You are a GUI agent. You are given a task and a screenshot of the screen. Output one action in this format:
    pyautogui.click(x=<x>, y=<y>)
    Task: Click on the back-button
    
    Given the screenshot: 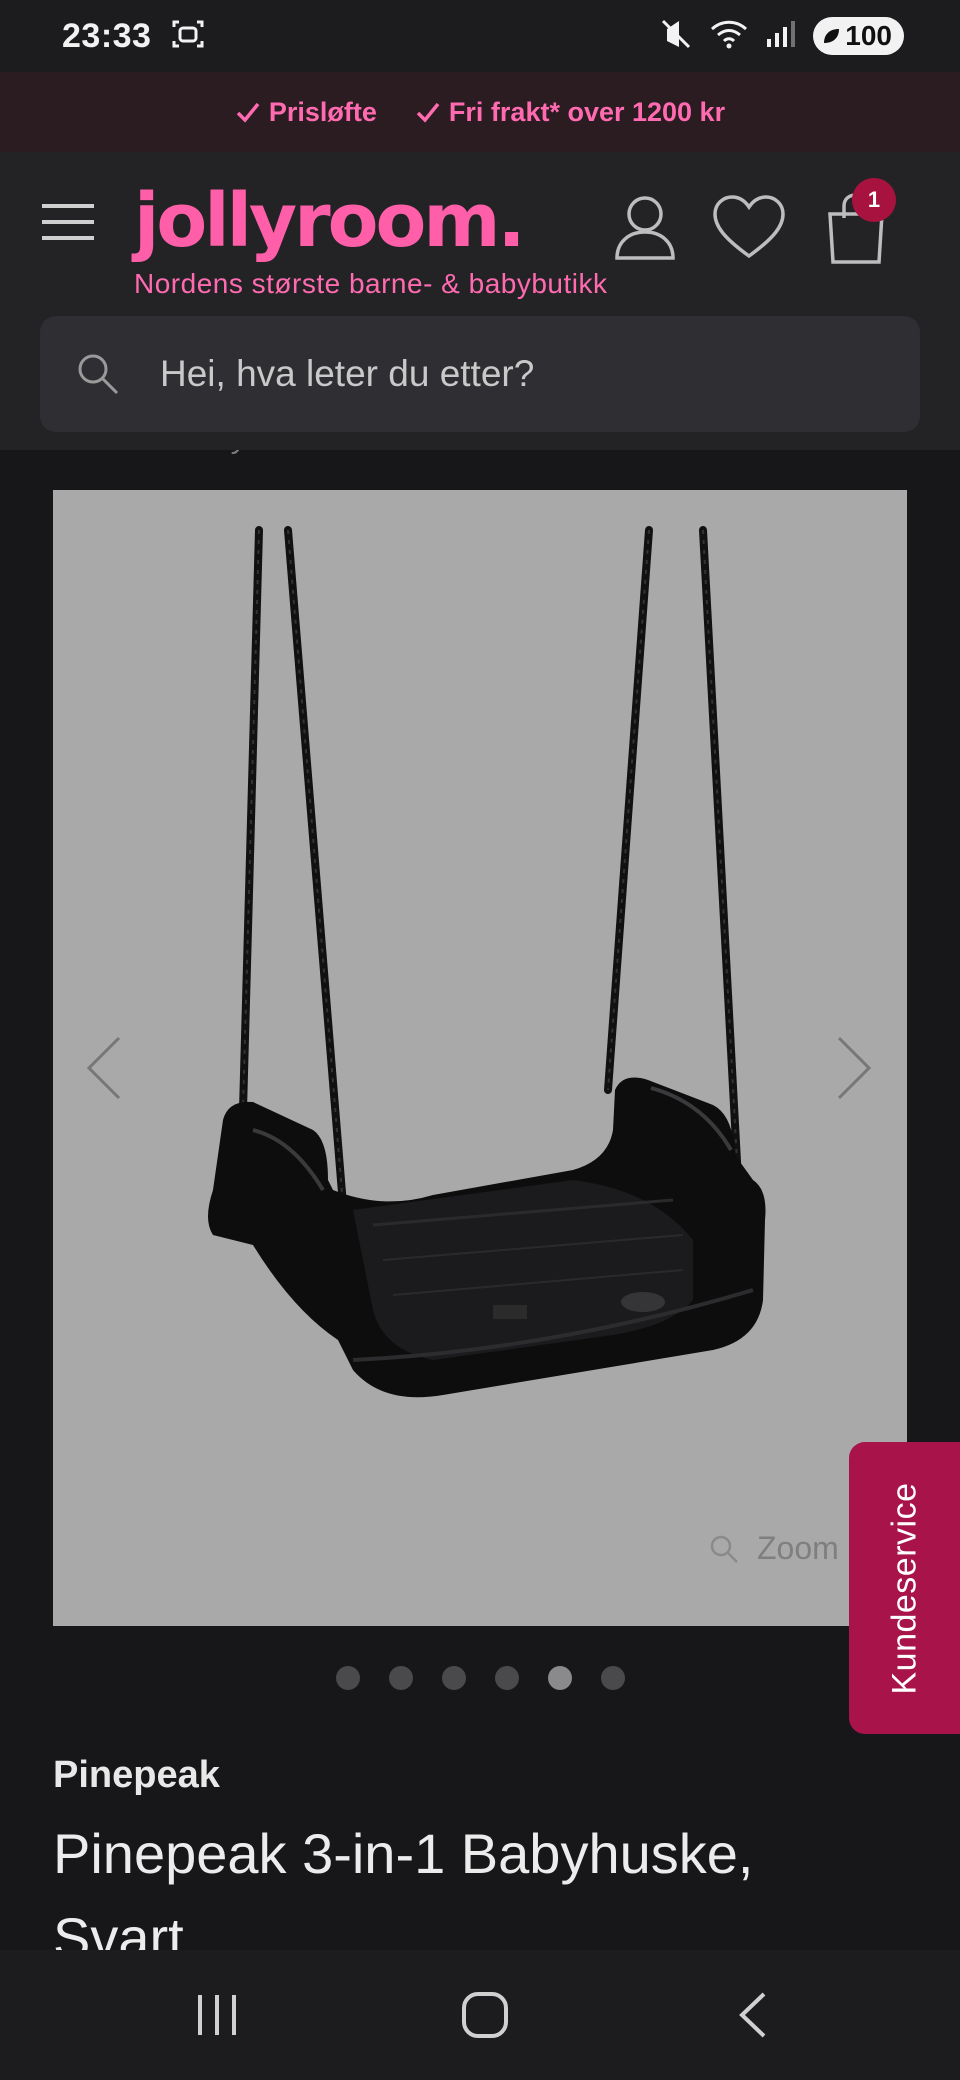 What is the action you would take?
    pyautogui.click(x=754, y=2015)
    